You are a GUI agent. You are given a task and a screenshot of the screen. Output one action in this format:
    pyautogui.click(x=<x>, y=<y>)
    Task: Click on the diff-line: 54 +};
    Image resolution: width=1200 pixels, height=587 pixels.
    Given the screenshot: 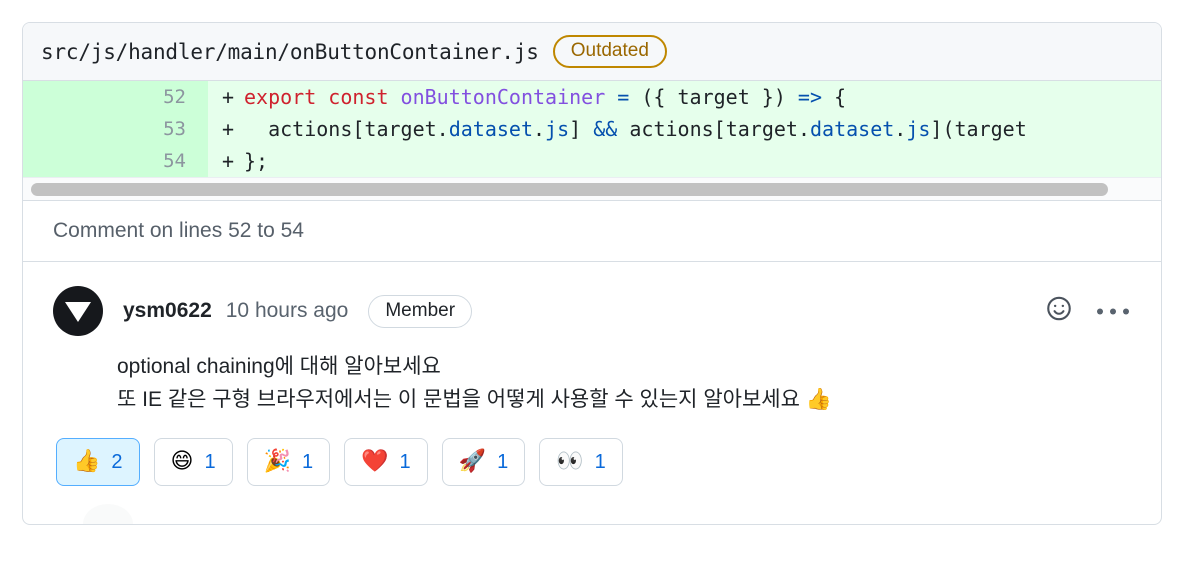 What is the action you would take?
    pyautogui.click(x=592, y=161)
    